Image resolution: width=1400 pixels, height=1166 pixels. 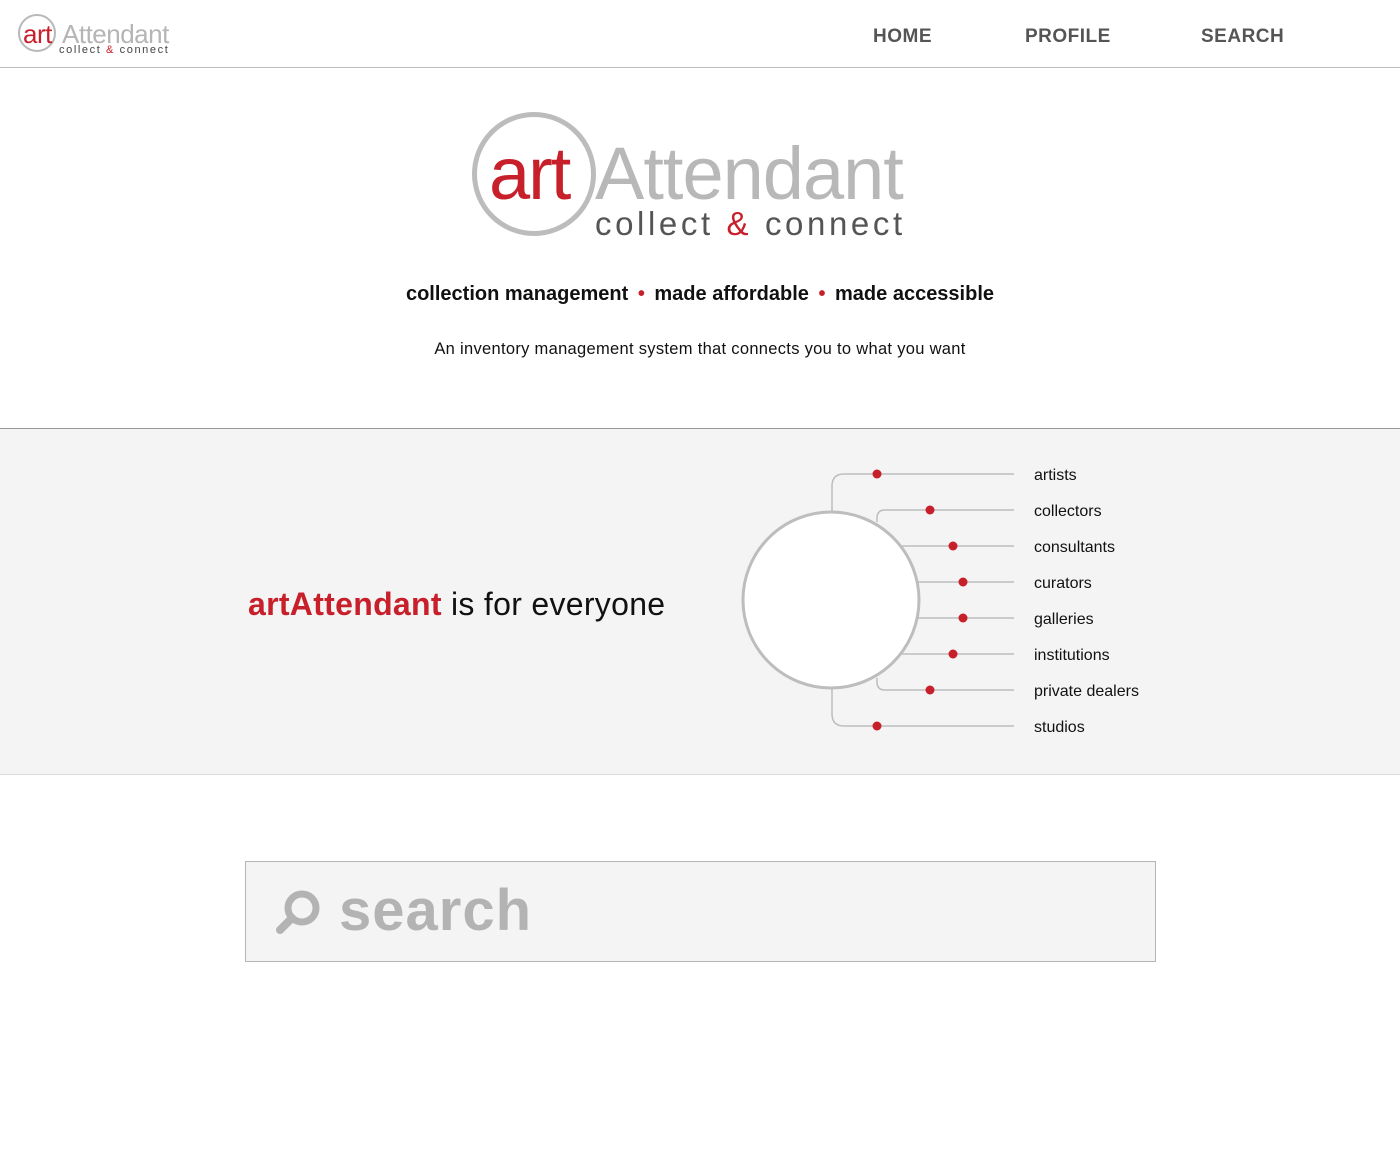 What do you see at coordinates (517, 294) in the screenshot?
I see `tagline-part: collection management` at bounding box center [517, 294].